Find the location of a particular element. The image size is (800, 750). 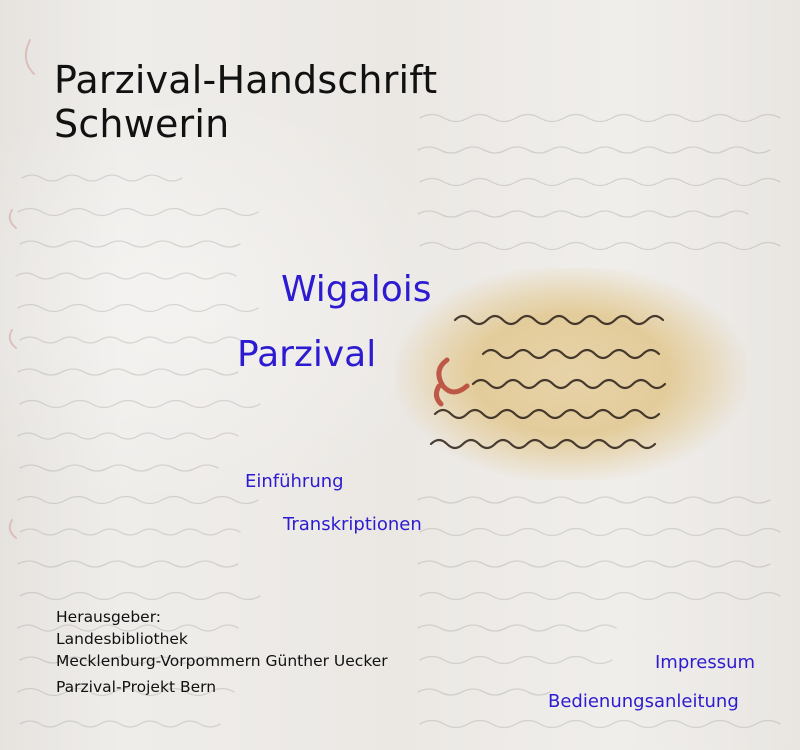

impressum-link: Impressum is located at coordinates (705, 663).